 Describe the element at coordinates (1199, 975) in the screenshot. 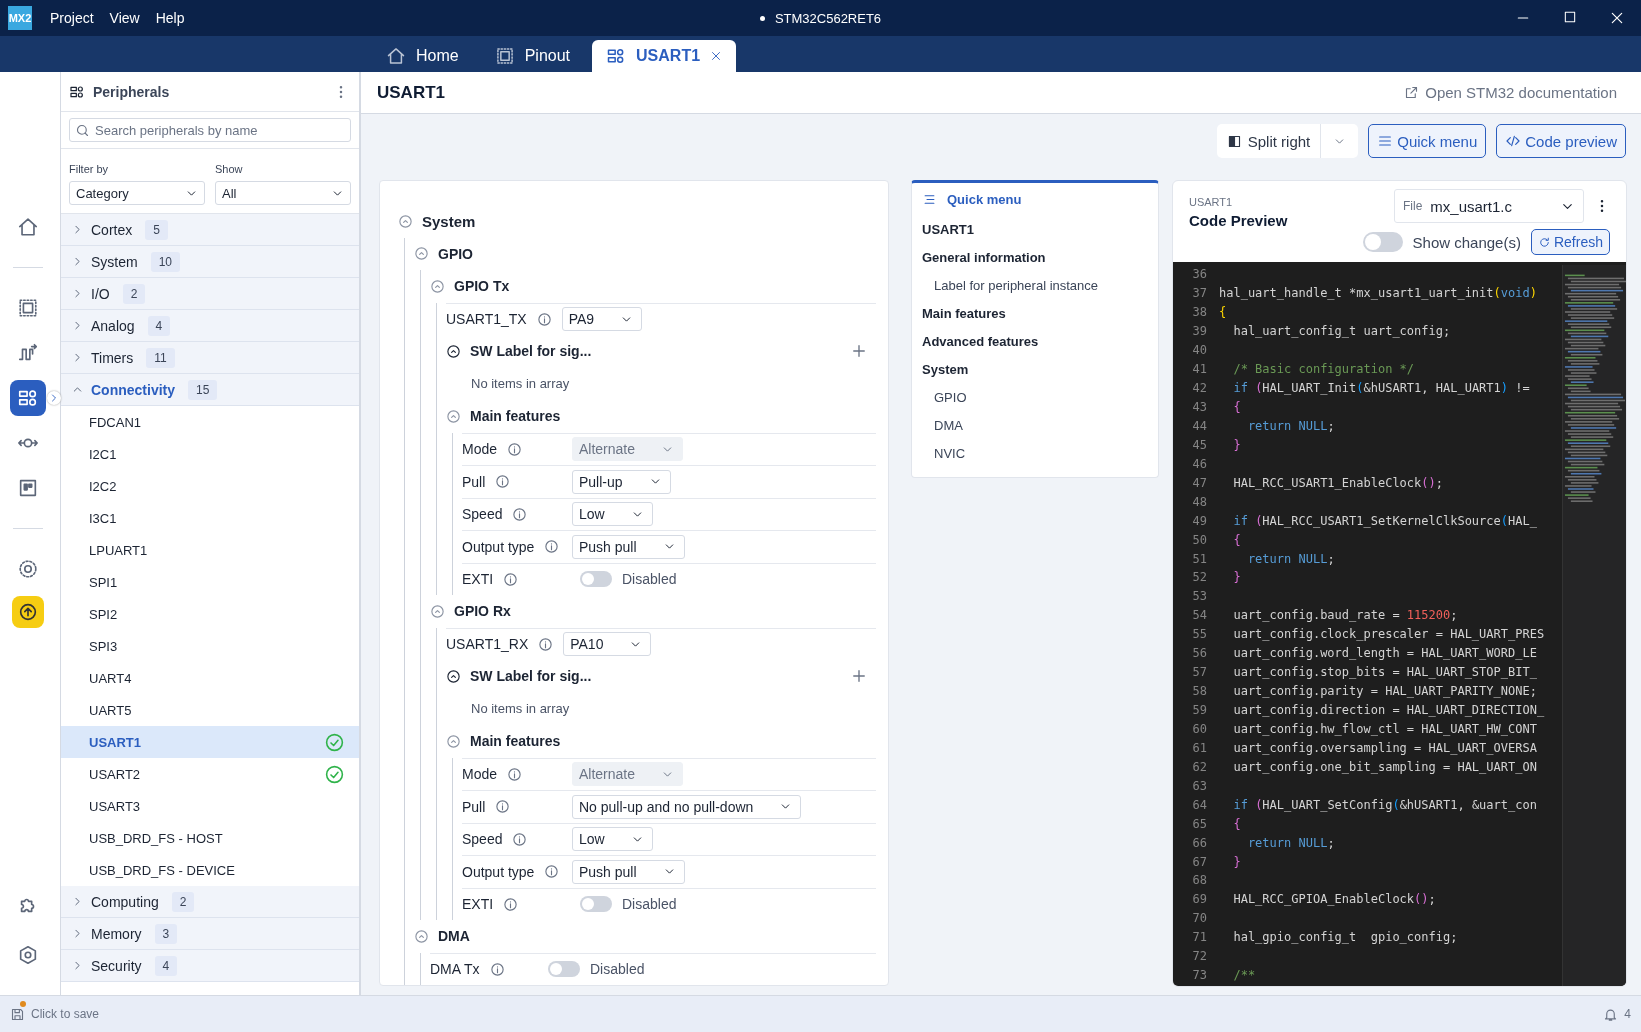

I see `line-number: 73` at that location.